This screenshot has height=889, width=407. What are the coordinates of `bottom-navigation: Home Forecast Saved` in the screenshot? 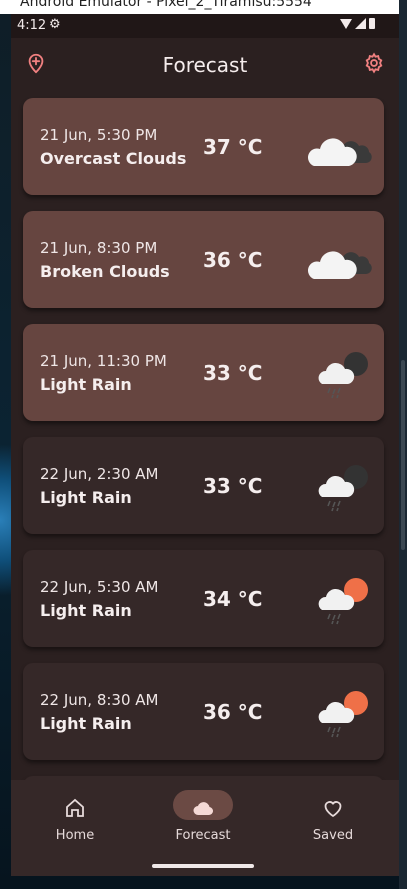 It's located at (205, 828).